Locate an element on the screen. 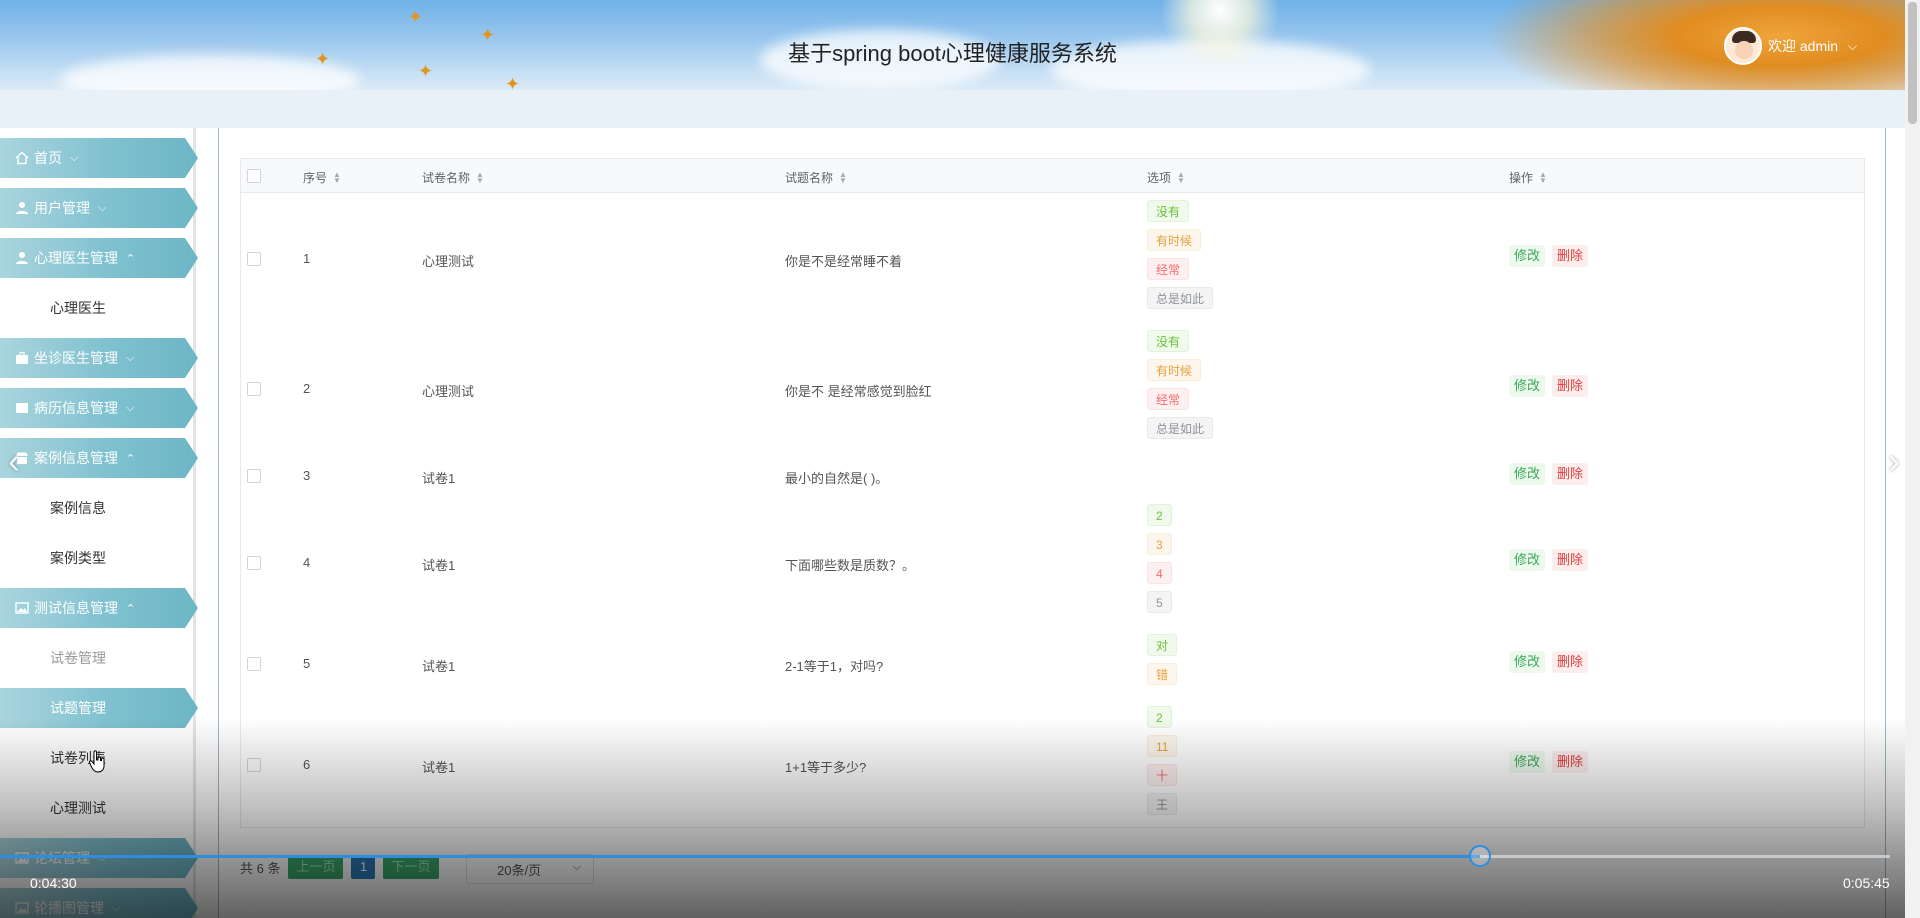 The height and width of the screenshot is (918, 1920). video-current-time: 0:04:30 is located at coordinates (53, 883).